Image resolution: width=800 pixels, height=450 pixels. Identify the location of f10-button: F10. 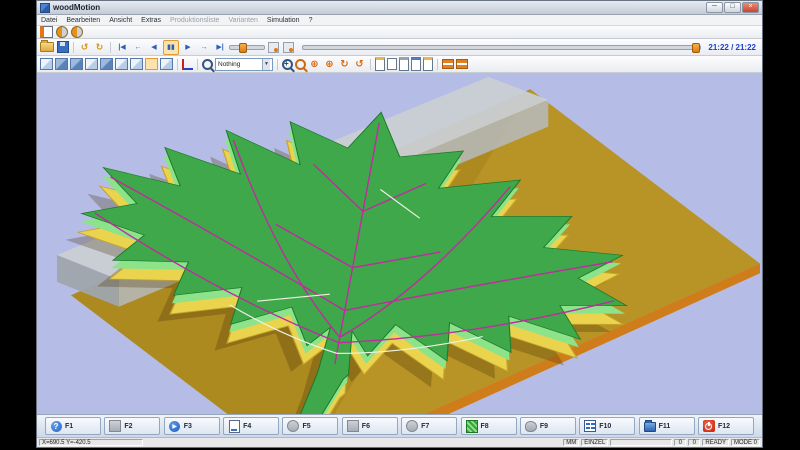
(607, 426).